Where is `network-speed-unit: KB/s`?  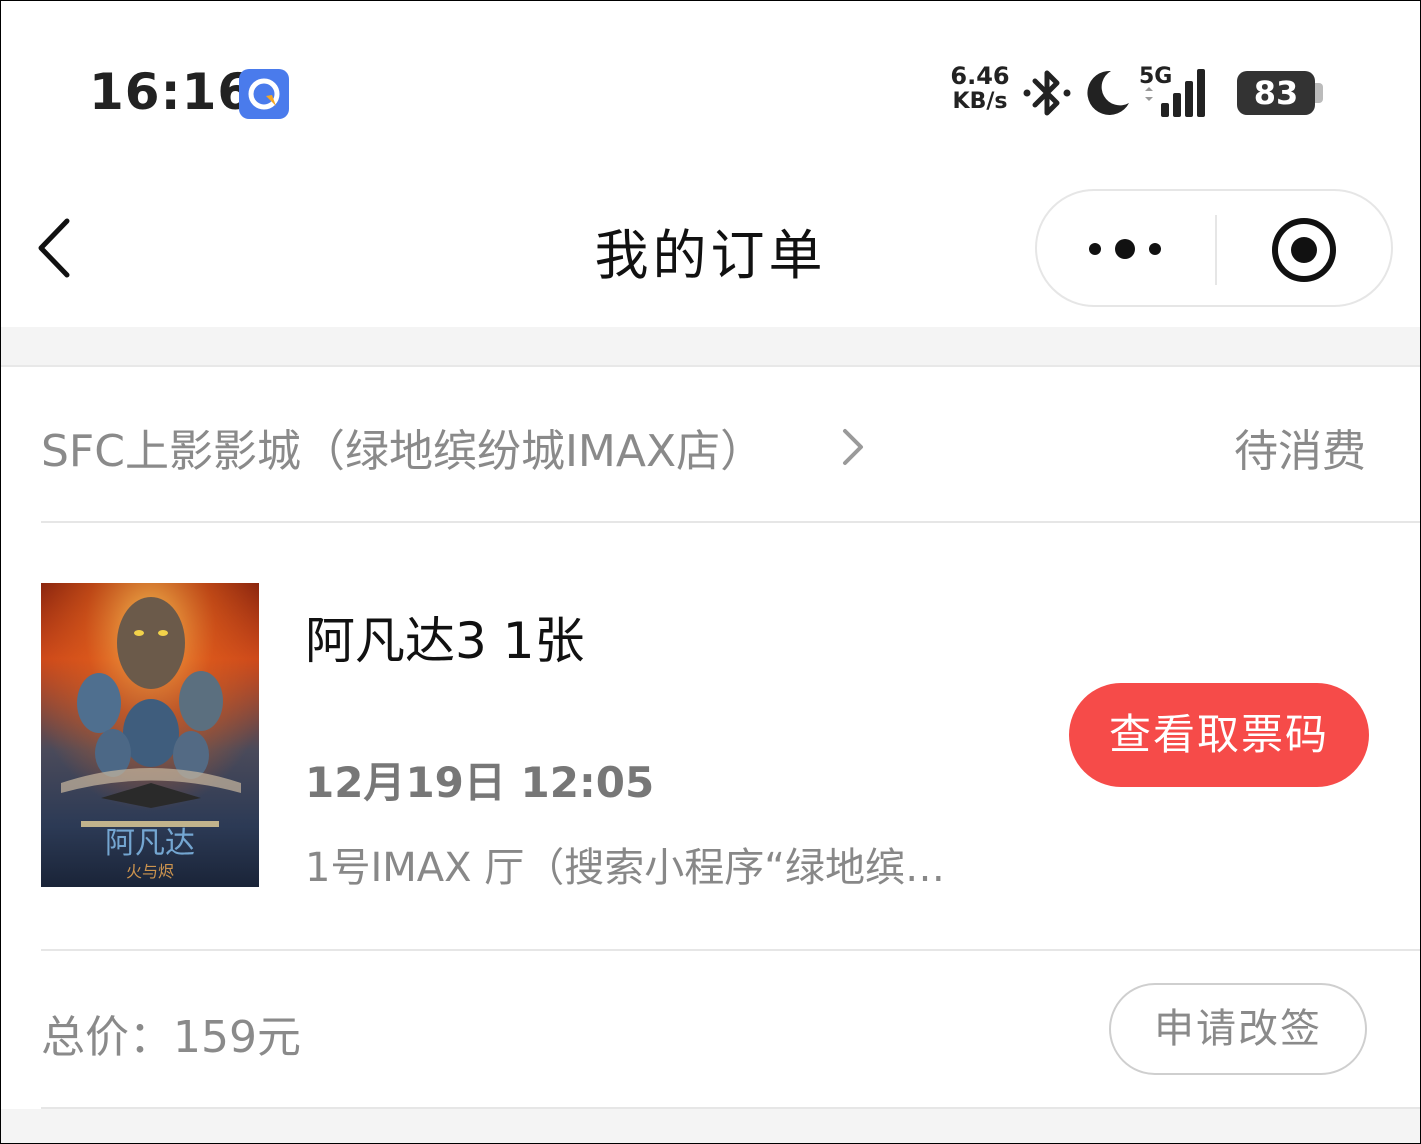
network-speed-unit: KB/s is located at coordinates (980, 101).